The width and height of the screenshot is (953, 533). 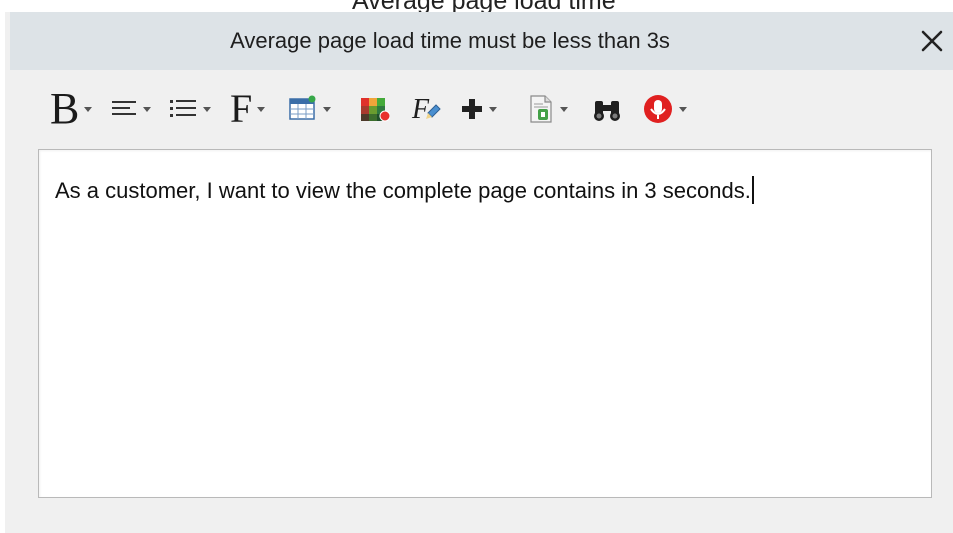 What do you see at coordinates (472, 109) in the screenshot?
I see `plus-icon` at bounding box center [472, 109].